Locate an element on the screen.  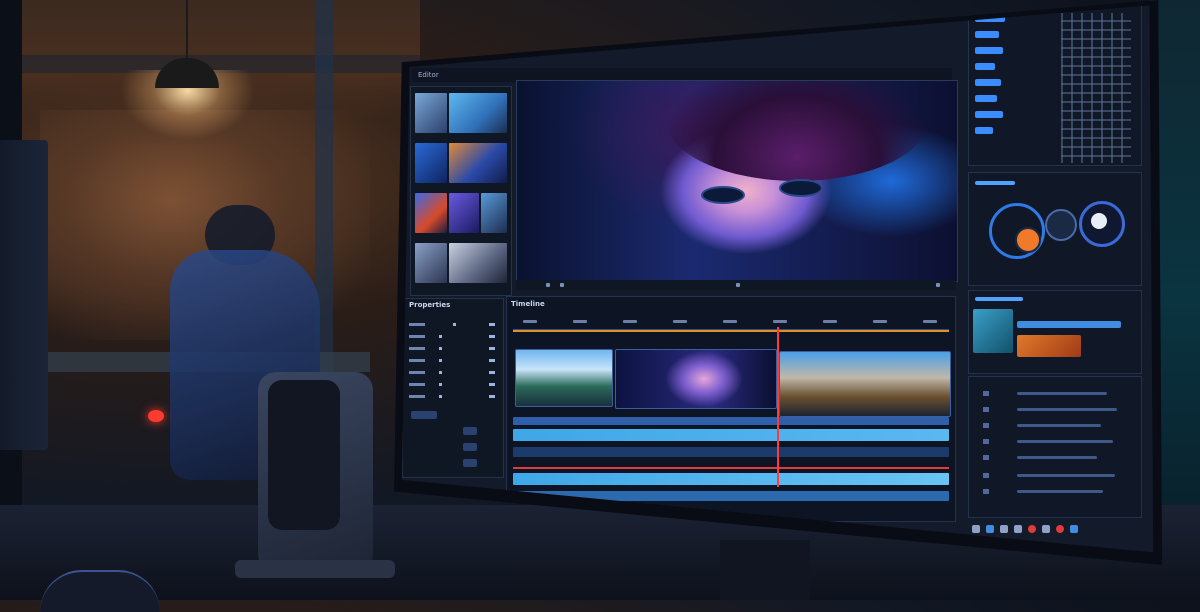
grid-icon is located at coordinates (1004, 529).